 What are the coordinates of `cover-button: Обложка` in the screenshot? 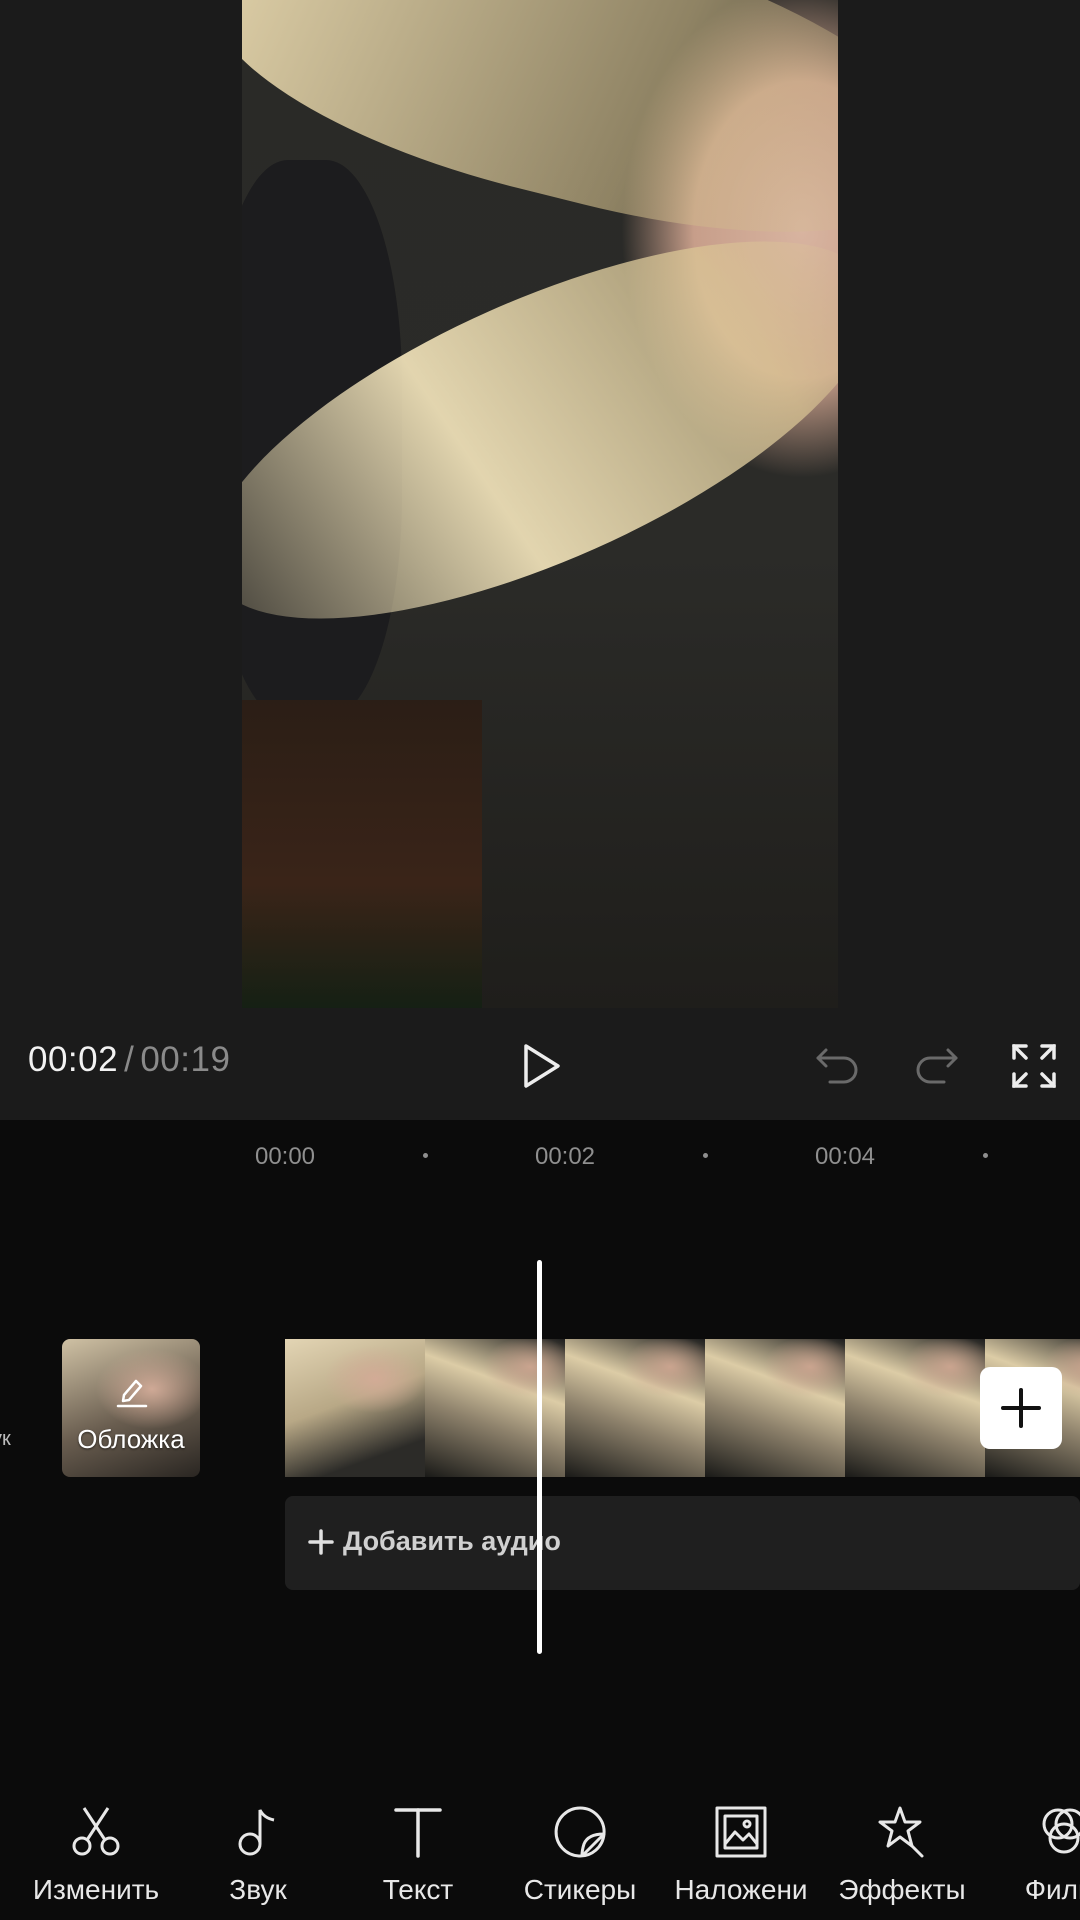 It's located at (131, 1408).